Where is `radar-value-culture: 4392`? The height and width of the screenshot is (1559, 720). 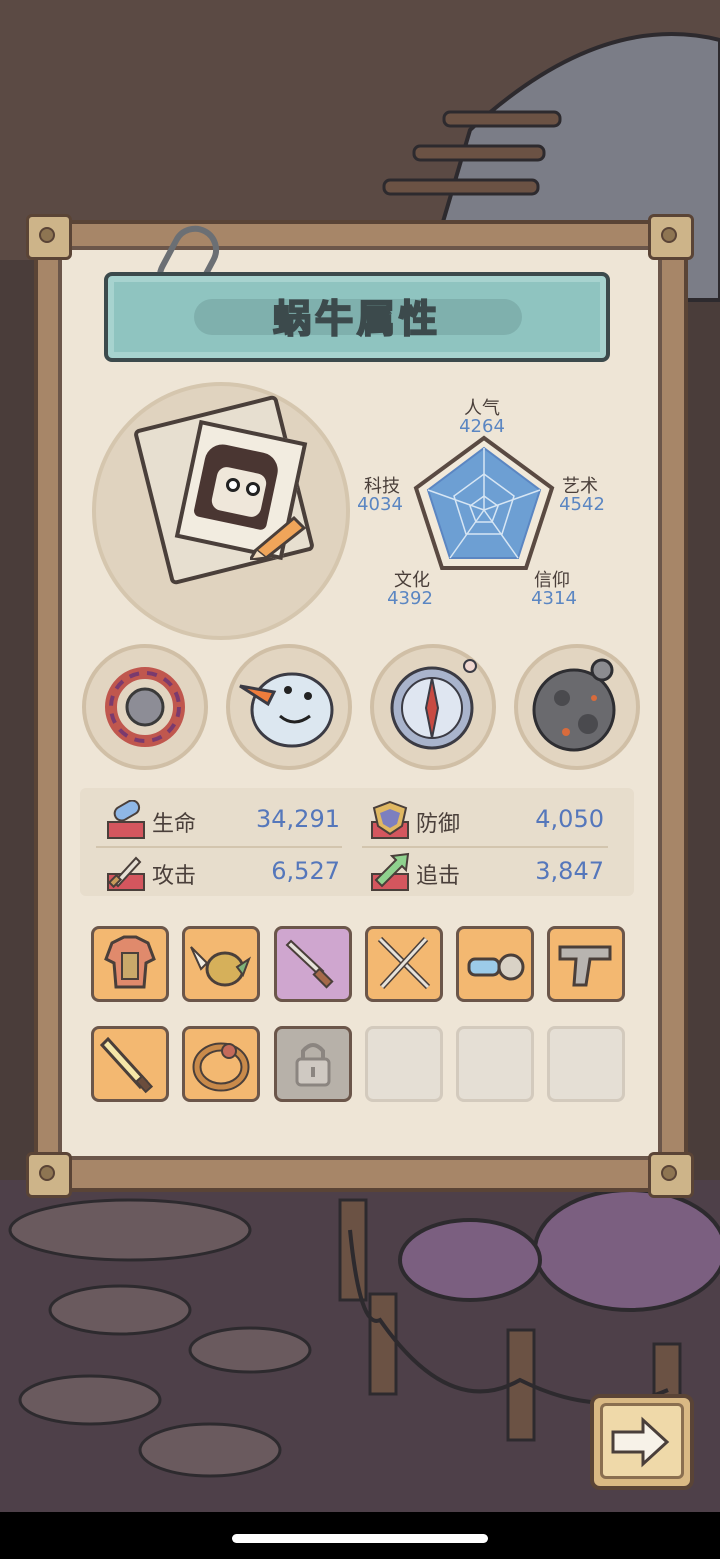 radar-value-culture: 4392 is located at coordinates (410, 598).